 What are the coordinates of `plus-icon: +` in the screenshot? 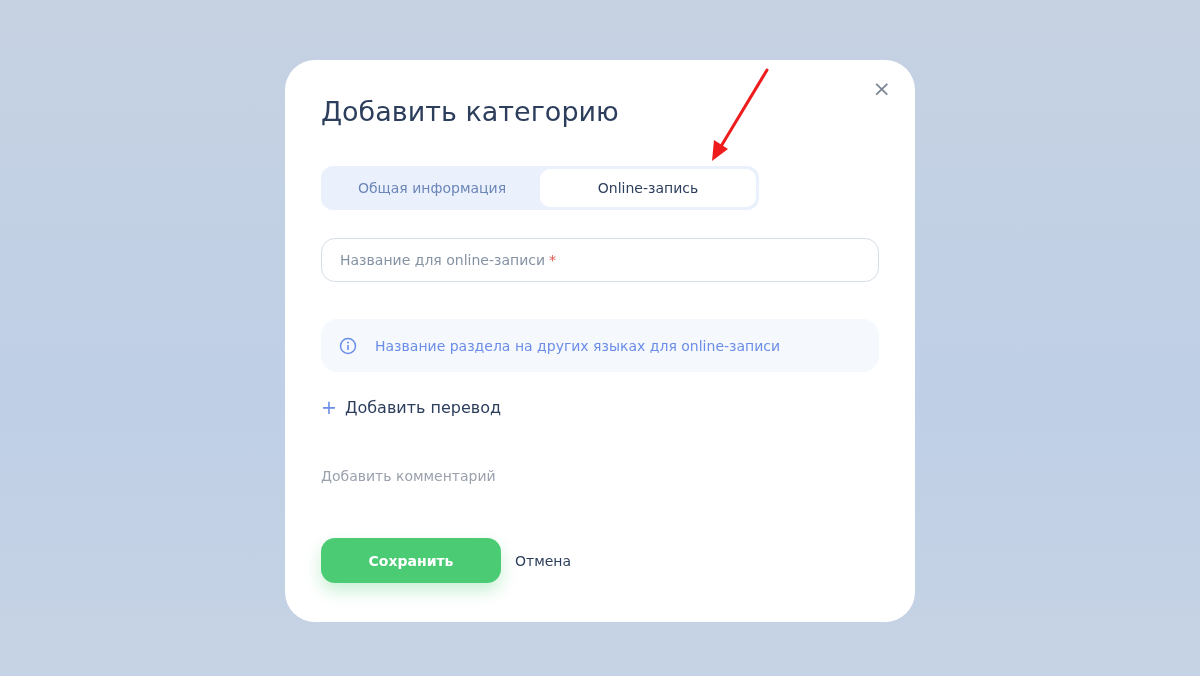 It's located at (329, 407).